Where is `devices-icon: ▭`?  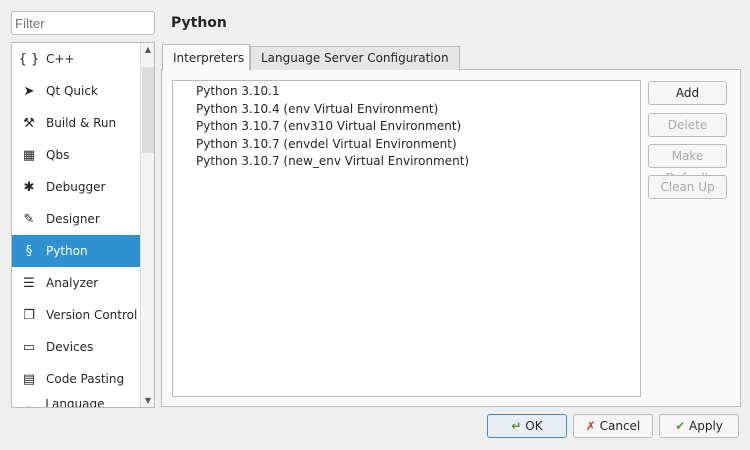
devices-icon: ▭ is located at coordinates (29, 347).